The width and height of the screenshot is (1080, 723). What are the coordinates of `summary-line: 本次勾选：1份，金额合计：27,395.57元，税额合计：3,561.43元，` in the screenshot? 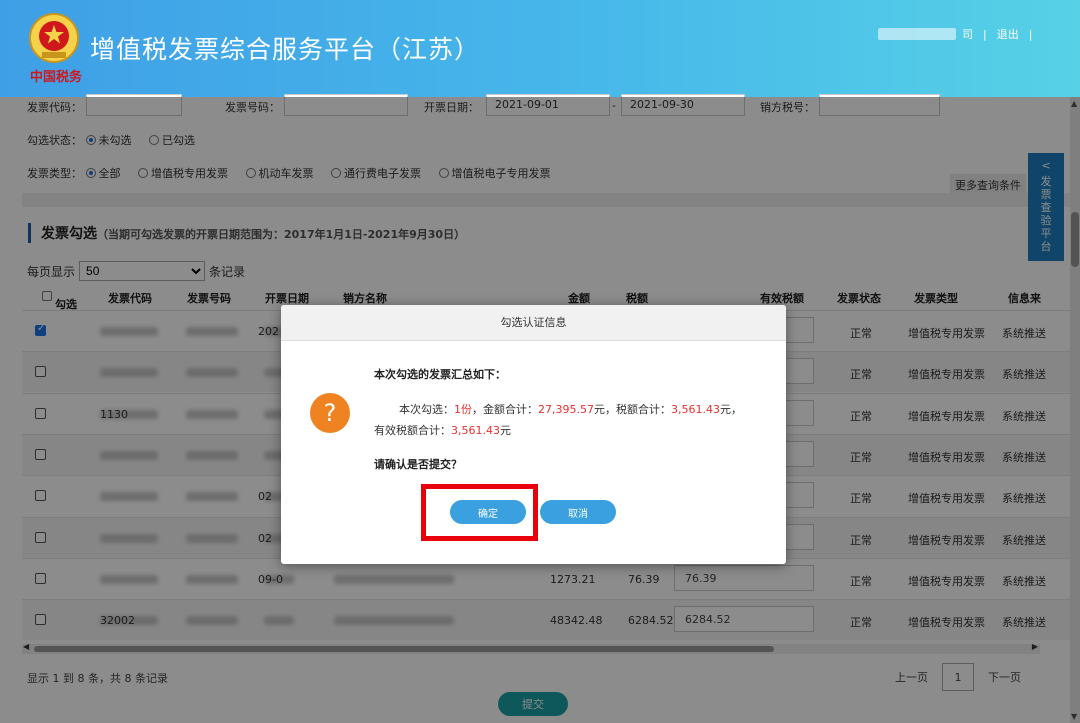 It's located at (570, 409).